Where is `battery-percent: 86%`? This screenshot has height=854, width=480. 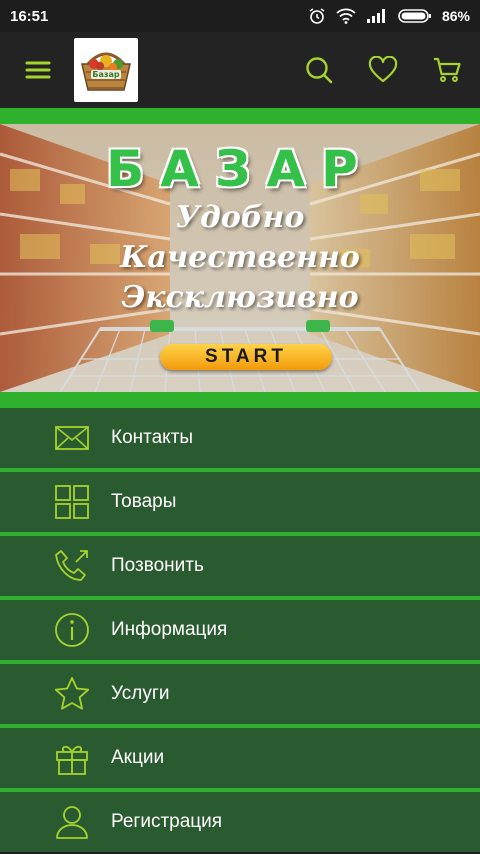 battery-percent: 86% is located at coordinates (455, 16).